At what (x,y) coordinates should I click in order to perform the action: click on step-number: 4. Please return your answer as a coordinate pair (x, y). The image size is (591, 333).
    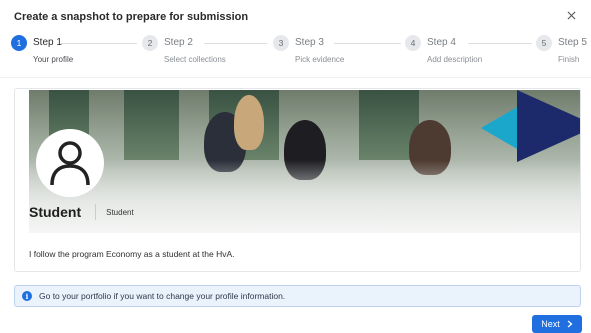
    Looking at the image, I should click on (413, 43).